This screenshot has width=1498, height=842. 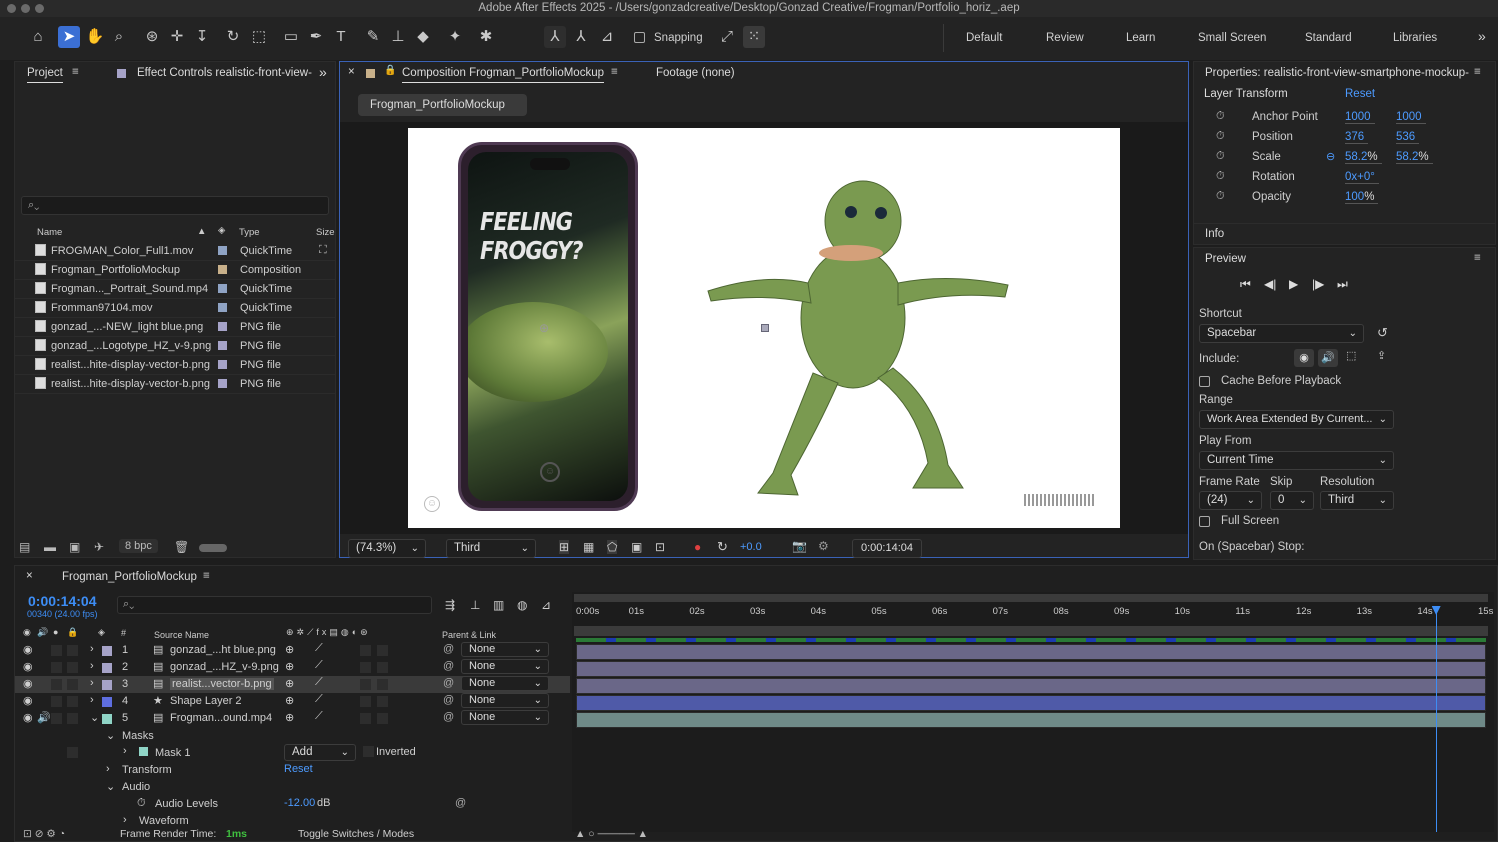 What do you see at coordinates (181, 547) in the screenshot?
I see `trash-icon: 🗑` at bounding box center [181, 547].